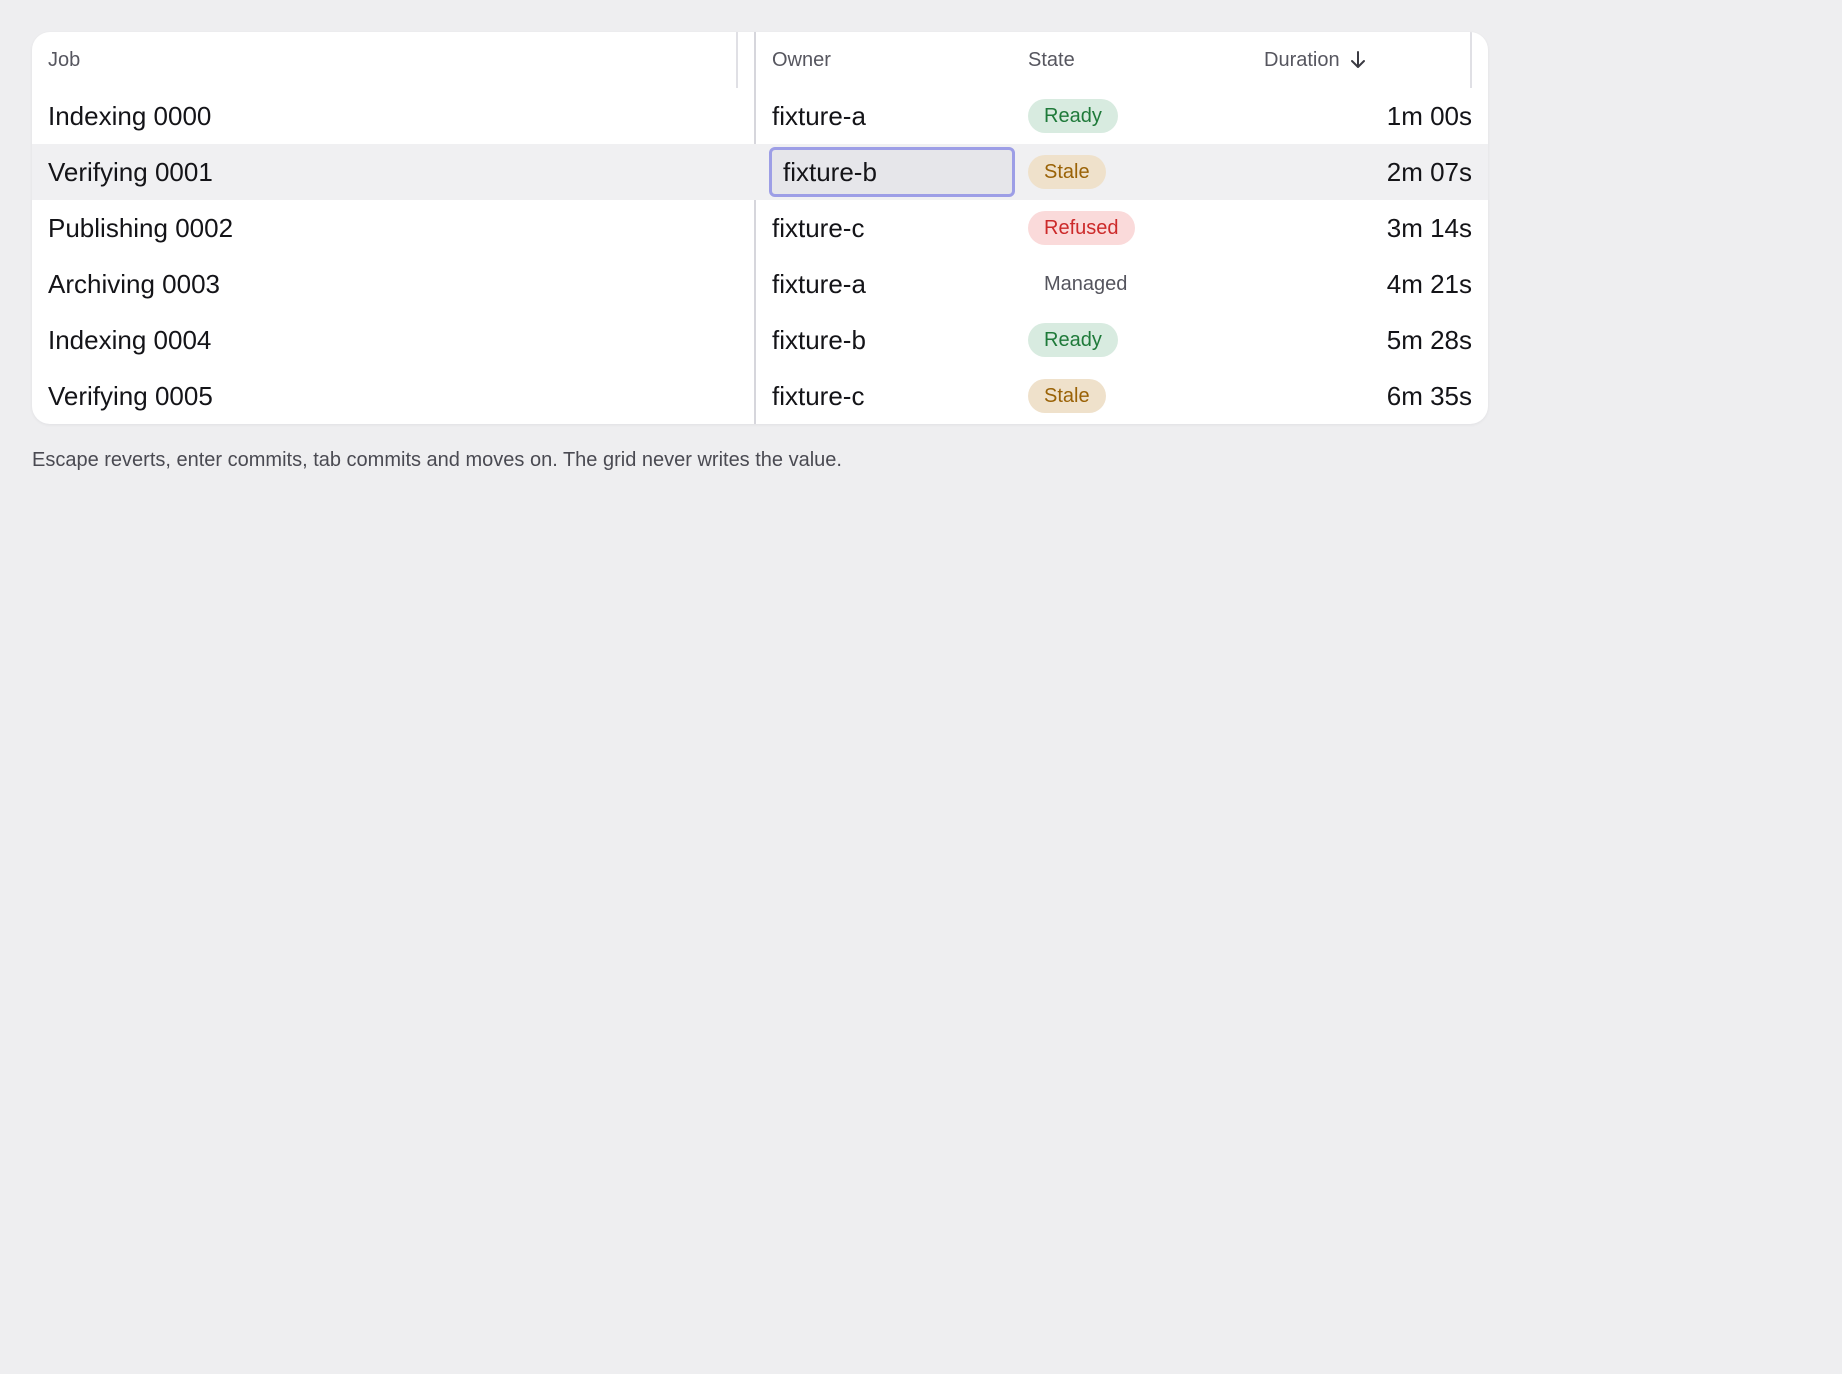 This screenshot has width=1842, height=1374. Describe the element at coordinates (398, 396) in the screenshot. I see `cell-job: Verifying 0005` at that location.